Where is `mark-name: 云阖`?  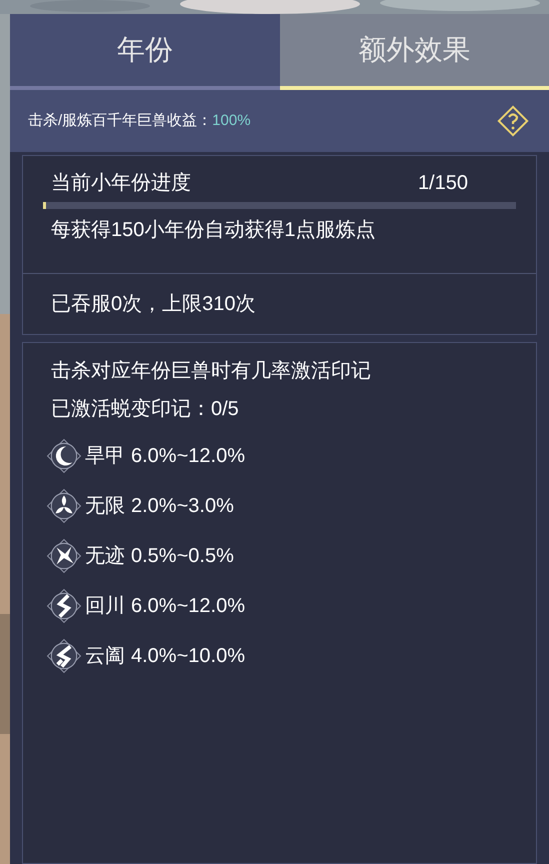 mark-name: 云阖 is located at coordinates (105, 656).